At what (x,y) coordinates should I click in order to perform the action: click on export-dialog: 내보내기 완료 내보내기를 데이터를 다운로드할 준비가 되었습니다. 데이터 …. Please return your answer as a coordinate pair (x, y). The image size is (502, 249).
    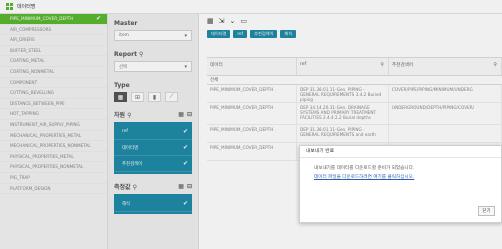
    Looking at the image, I should click on (400, 184).